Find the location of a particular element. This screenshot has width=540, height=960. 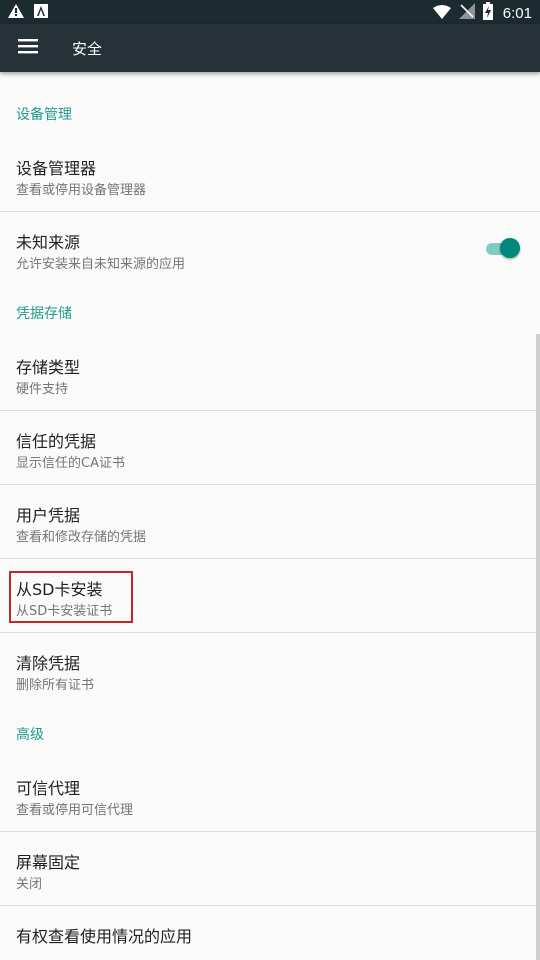

item-summary: 查看和修改存储的凭据 is located at coordinates (81, 537).